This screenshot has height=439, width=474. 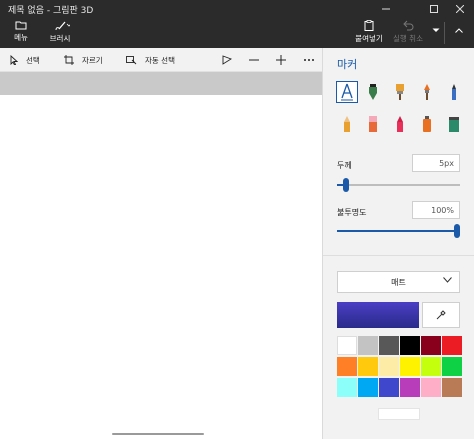 I want to click on magic-select-button: 자동 선택, so click(x=150, y=60).